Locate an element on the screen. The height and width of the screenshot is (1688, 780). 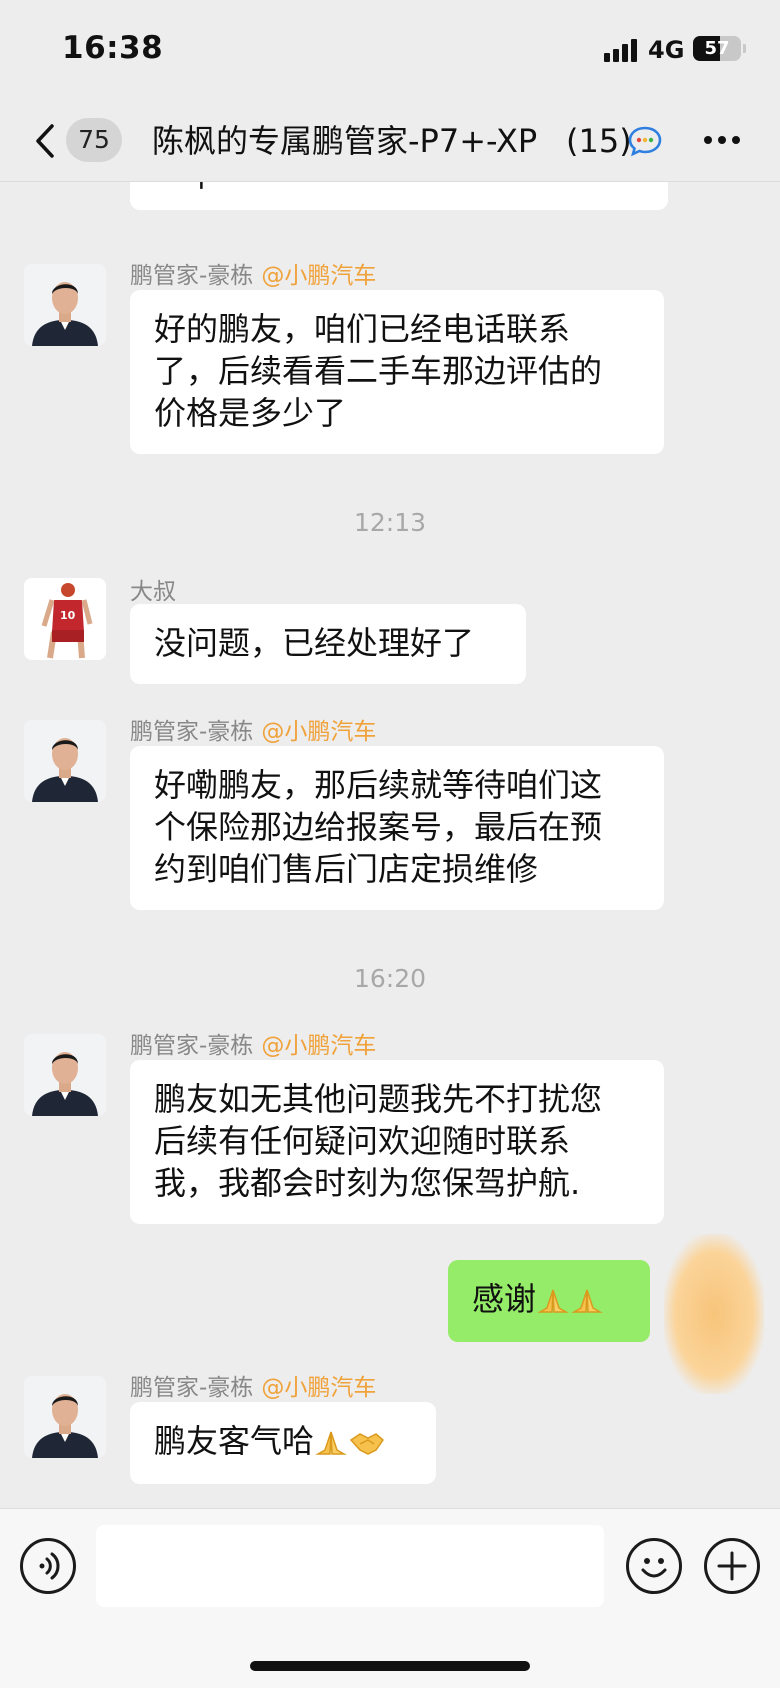
chat-header: 75 陈枫的专属鹏管家-P7+-XP (15) is located at coordinates (390, 141).